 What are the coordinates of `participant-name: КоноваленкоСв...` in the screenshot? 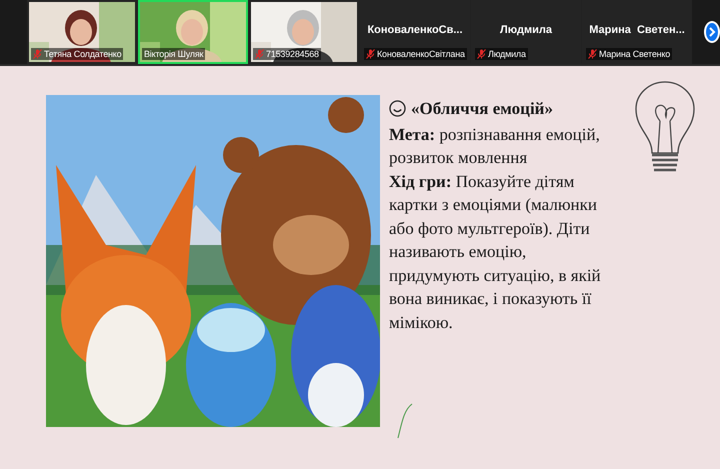 It's located at (415, 30).